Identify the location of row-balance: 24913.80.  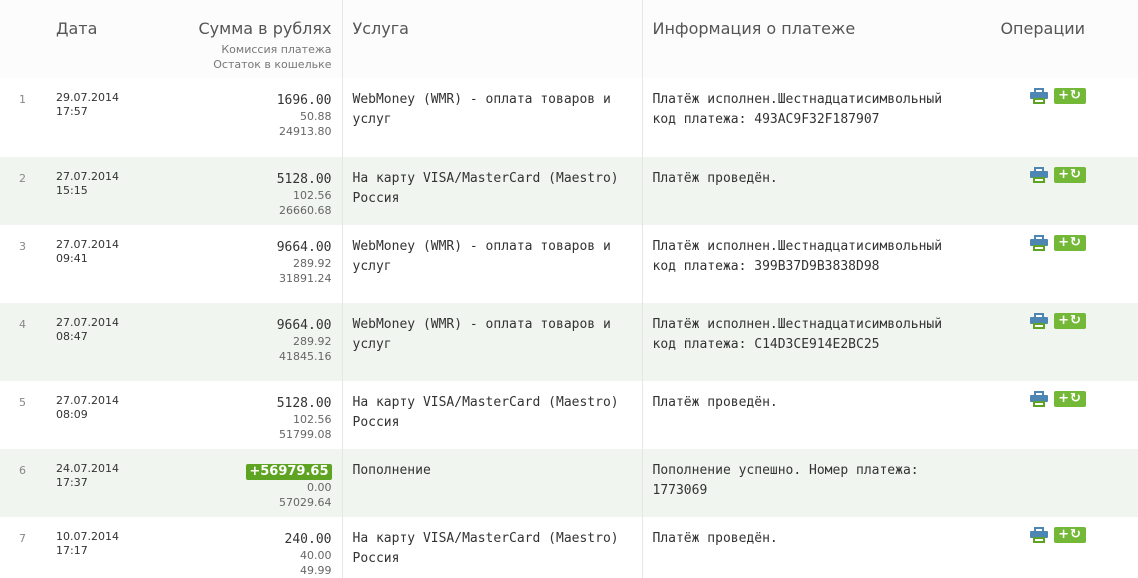
(305, 131).